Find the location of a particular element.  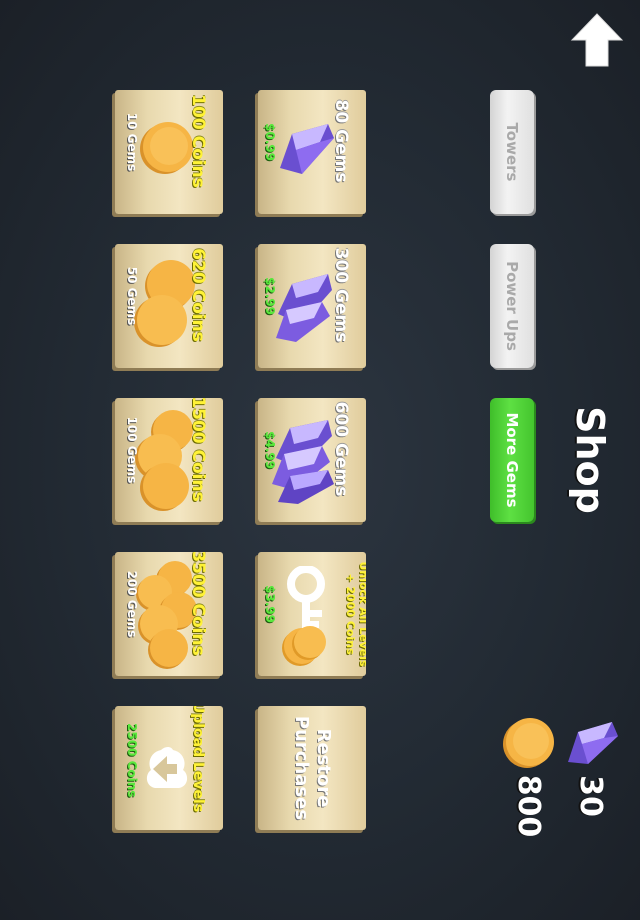

restore-purchases-label: Restore Purchases is located at coordinates (312, 768).